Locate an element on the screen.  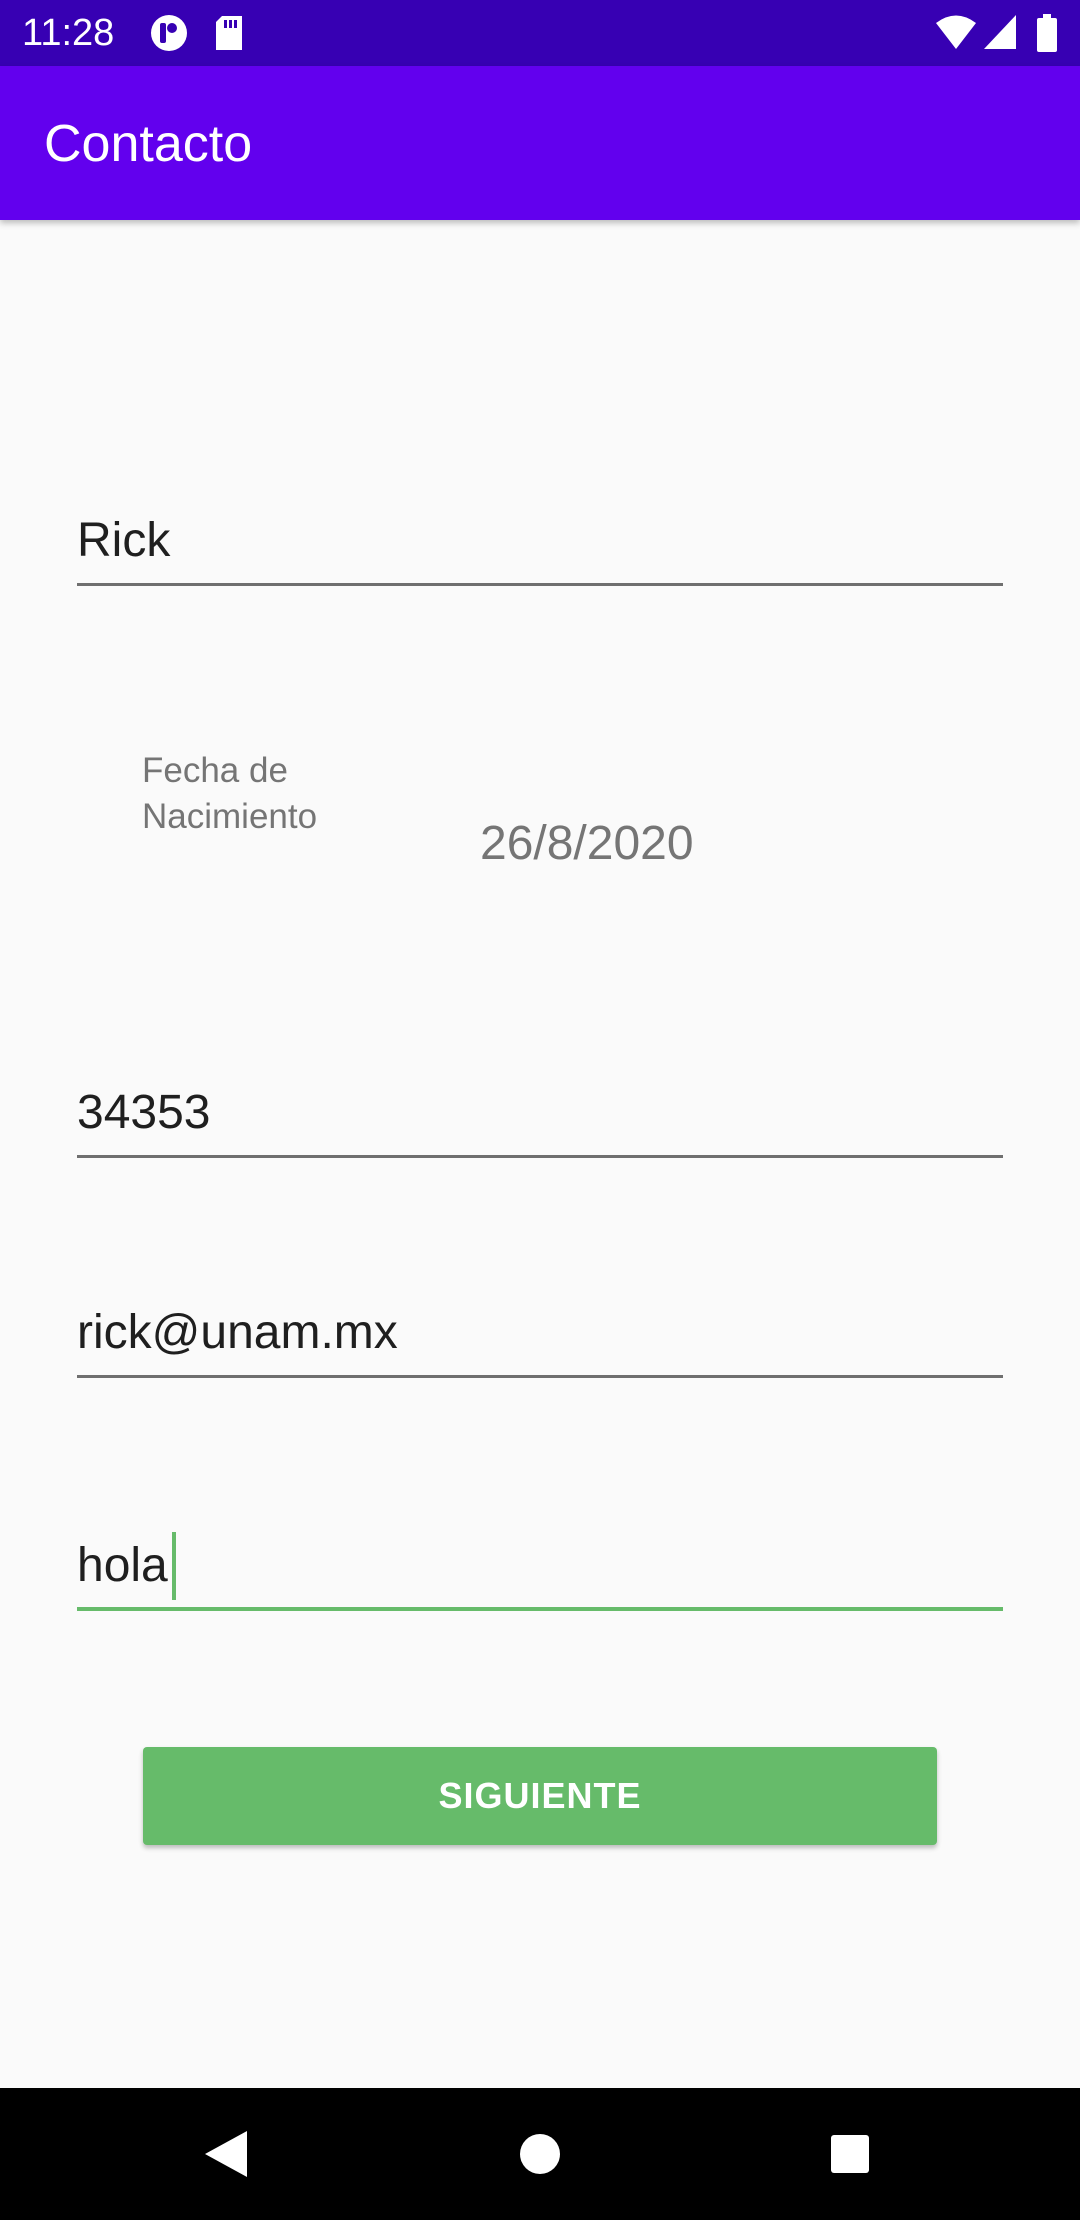
app-bar: Contacto is located at coordinates (540, 143).